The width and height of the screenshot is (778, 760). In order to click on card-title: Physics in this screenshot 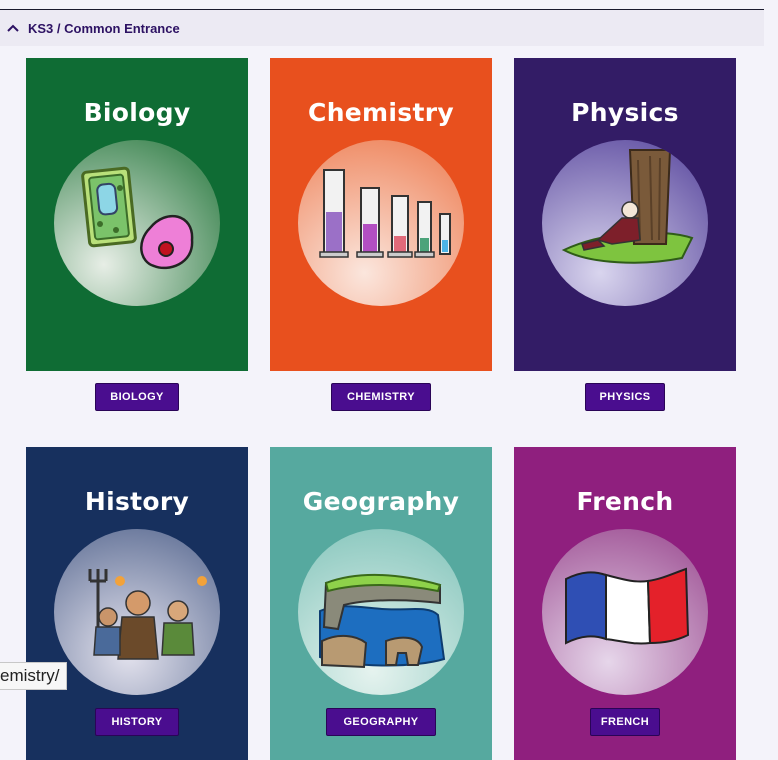, I will do `click(625, 112)`.